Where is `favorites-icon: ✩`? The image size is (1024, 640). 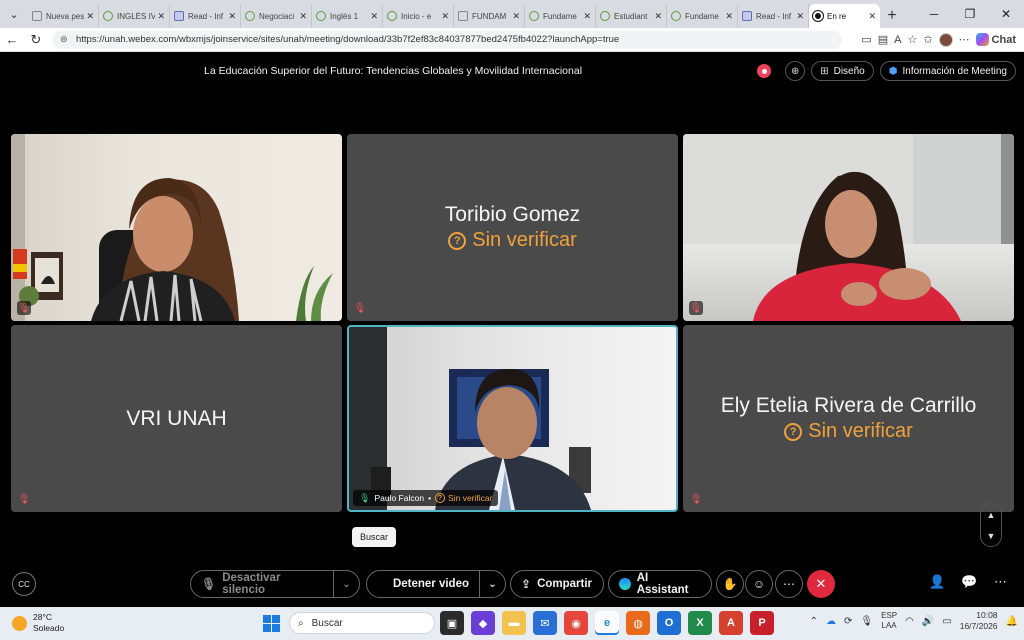
favorites-icon: ✩ is located at coordinates (927, 39).